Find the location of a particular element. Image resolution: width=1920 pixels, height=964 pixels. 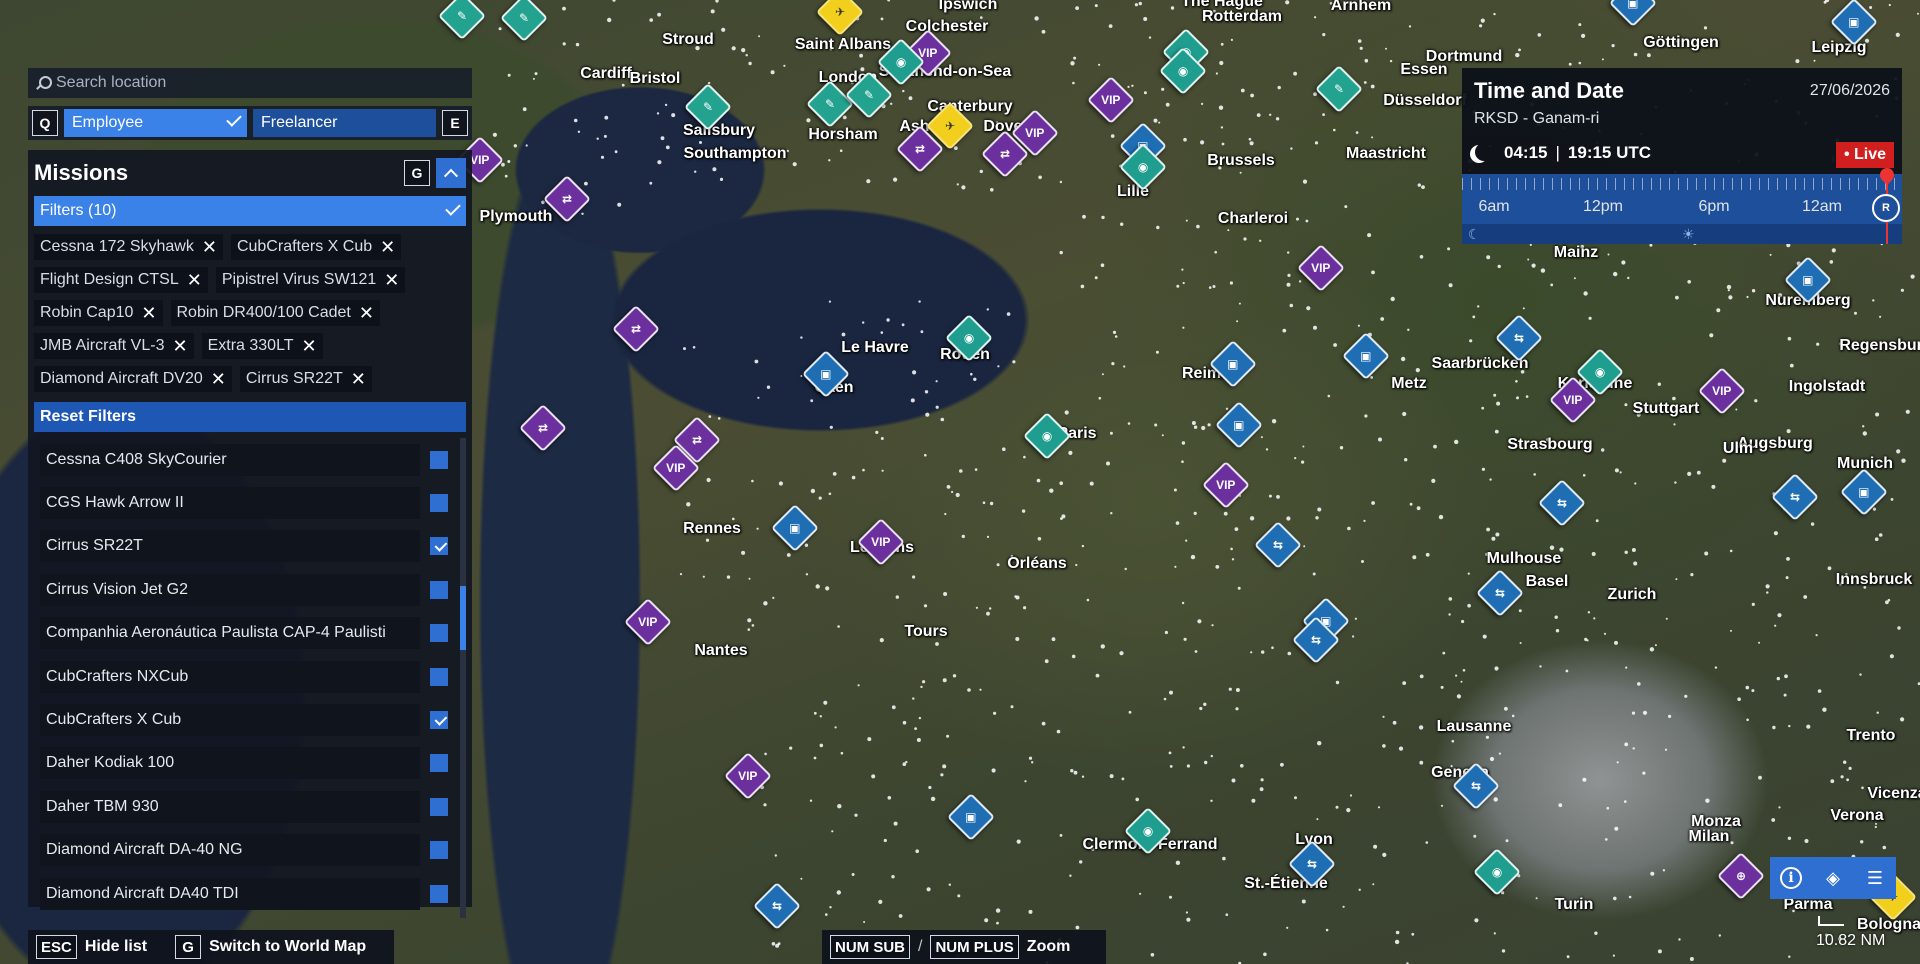

key-hint-next: E is located at coordinates (455, 123).